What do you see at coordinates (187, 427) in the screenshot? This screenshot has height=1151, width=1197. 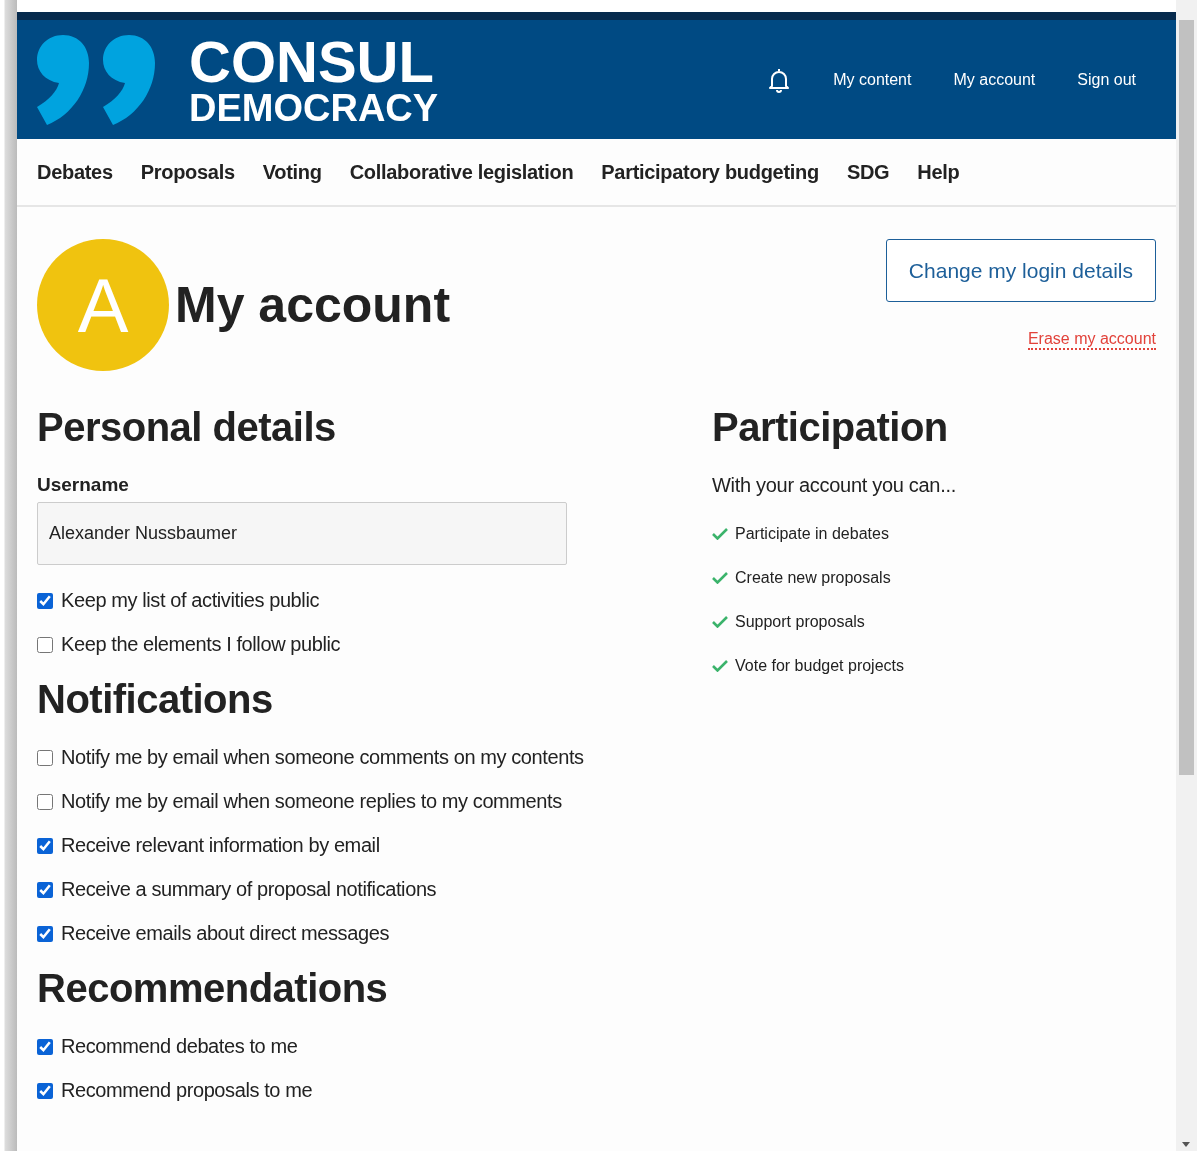 I see `section-heading: Personal details` at bounding box center [187, 427].